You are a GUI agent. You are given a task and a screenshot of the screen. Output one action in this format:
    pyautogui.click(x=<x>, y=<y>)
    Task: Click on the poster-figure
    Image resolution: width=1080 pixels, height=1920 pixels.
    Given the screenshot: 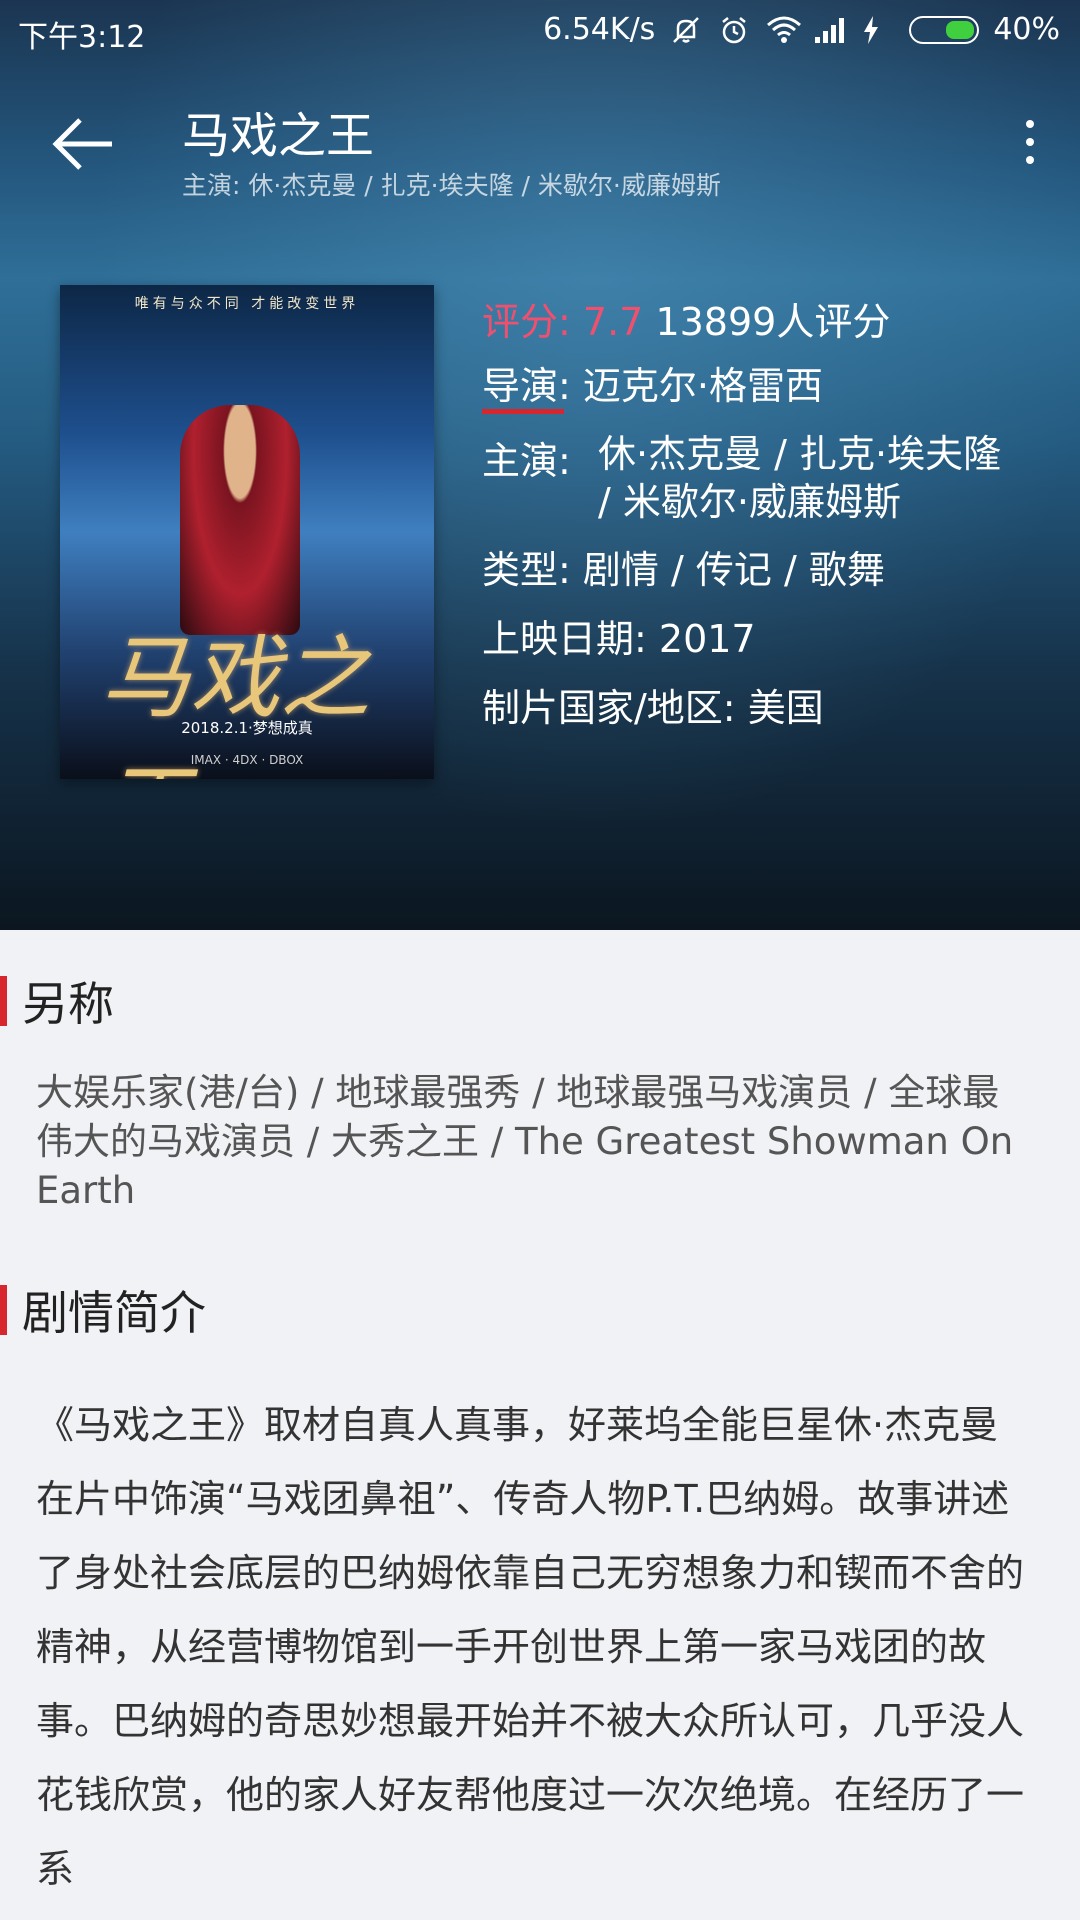 What is the action you would take?
    pyautogui.click(x=240, y=520)
    